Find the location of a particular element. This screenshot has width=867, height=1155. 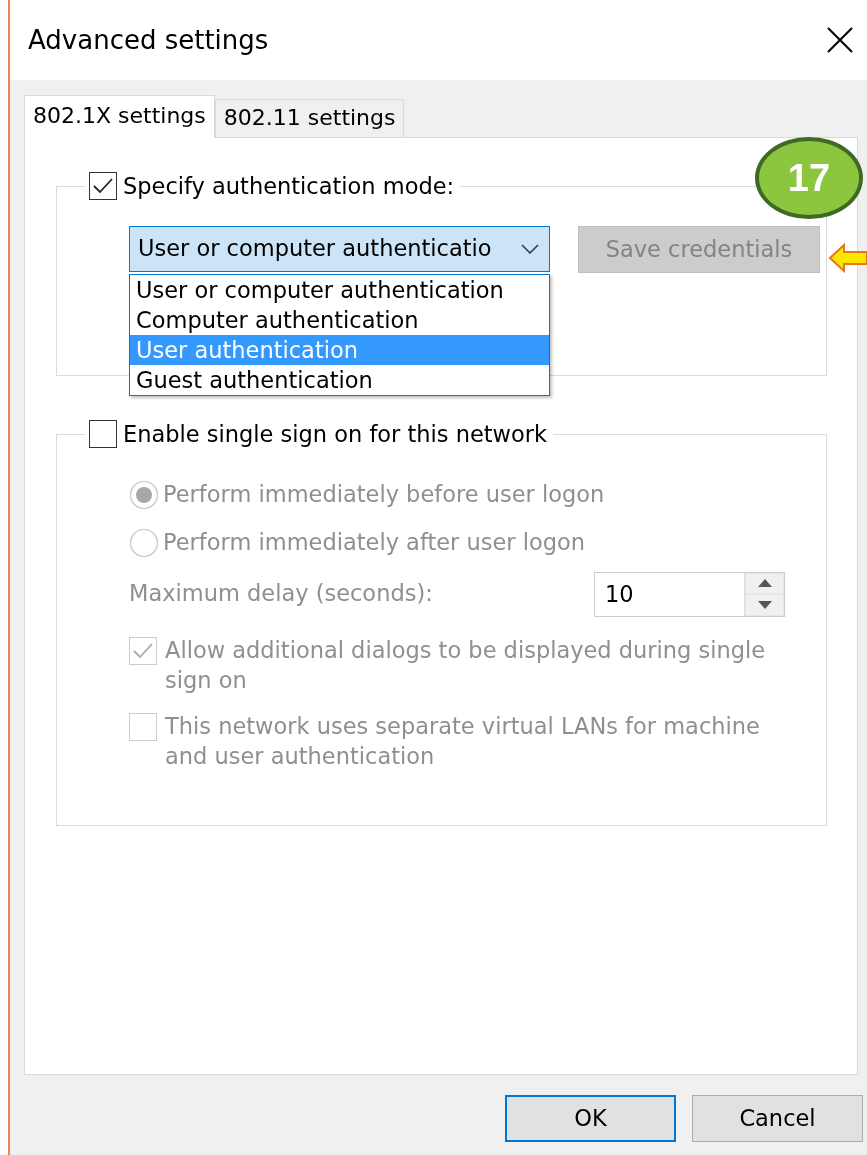

checkbox-label: Allow additional dialogs to be displayed during single sign on is located at coordinates (466, 665).